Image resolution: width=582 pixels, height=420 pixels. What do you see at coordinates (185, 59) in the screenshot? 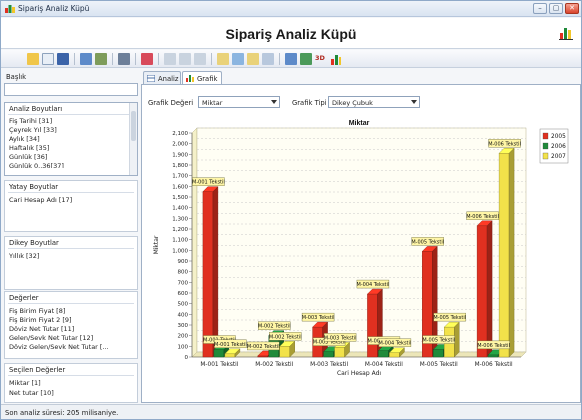
I see `copy-icon` at bounding box center [185, 59].